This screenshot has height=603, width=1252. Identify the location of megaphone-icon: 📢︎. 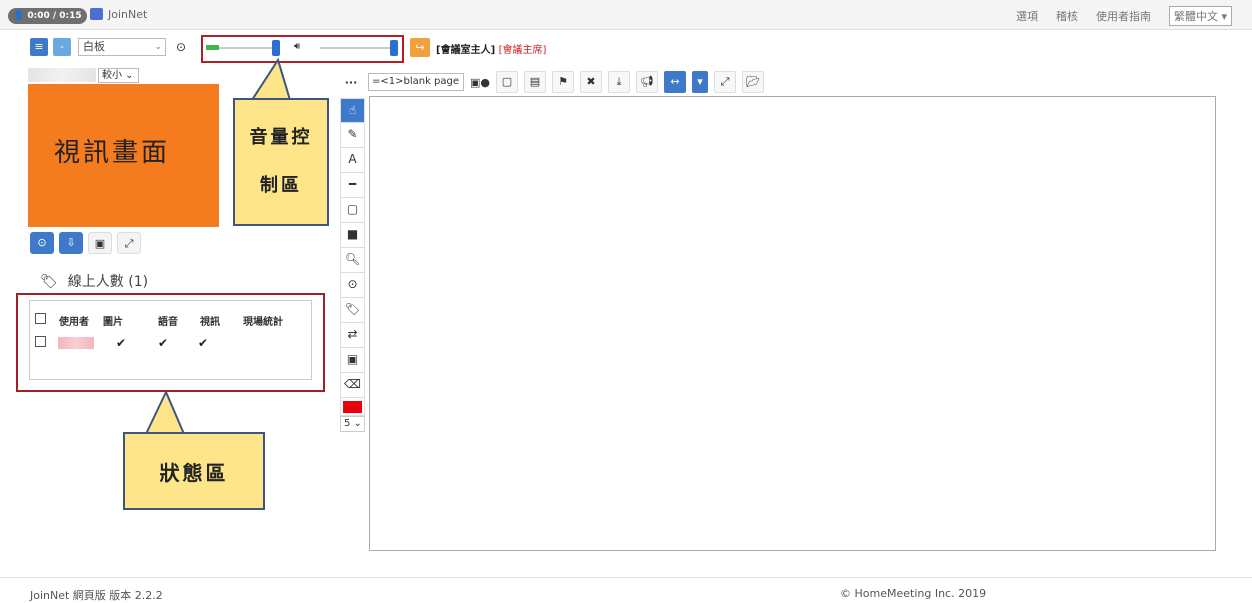
(647, 81).